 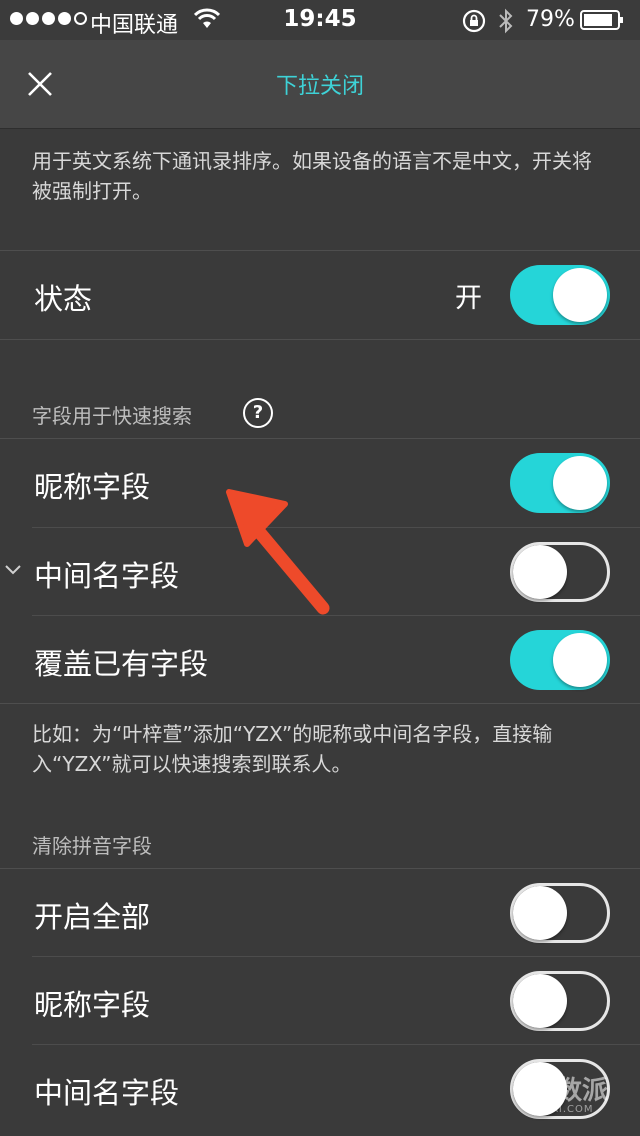 I want to click on middle-name-field-toggle, so click(x=560, y=572).